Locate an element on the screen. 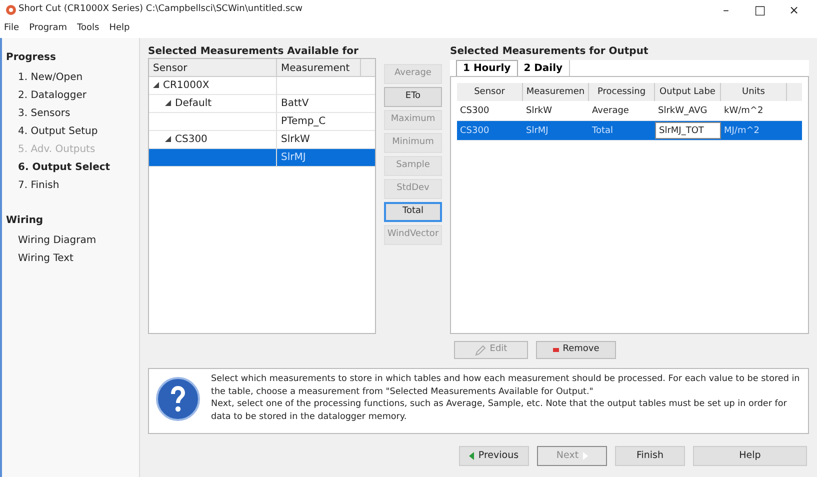  processing-button: ETo is located at coordinates (413, 97).